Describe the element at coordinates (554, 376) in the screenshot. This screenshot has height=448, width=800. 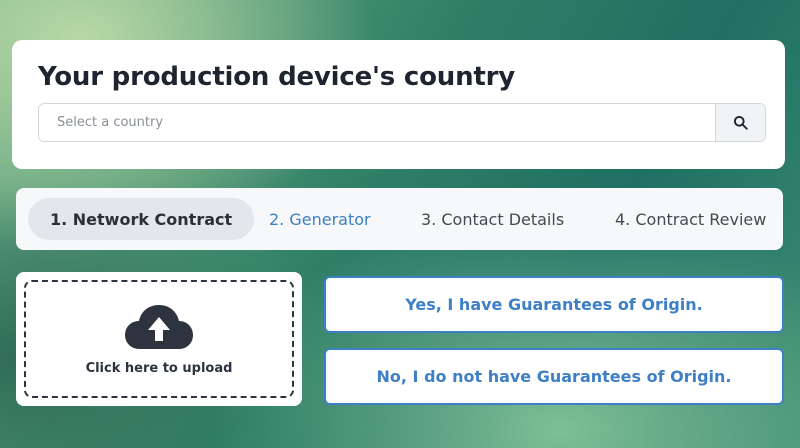
I see `no-guarantees-button: No, I do not have Guarantees of Origin.` at that location.